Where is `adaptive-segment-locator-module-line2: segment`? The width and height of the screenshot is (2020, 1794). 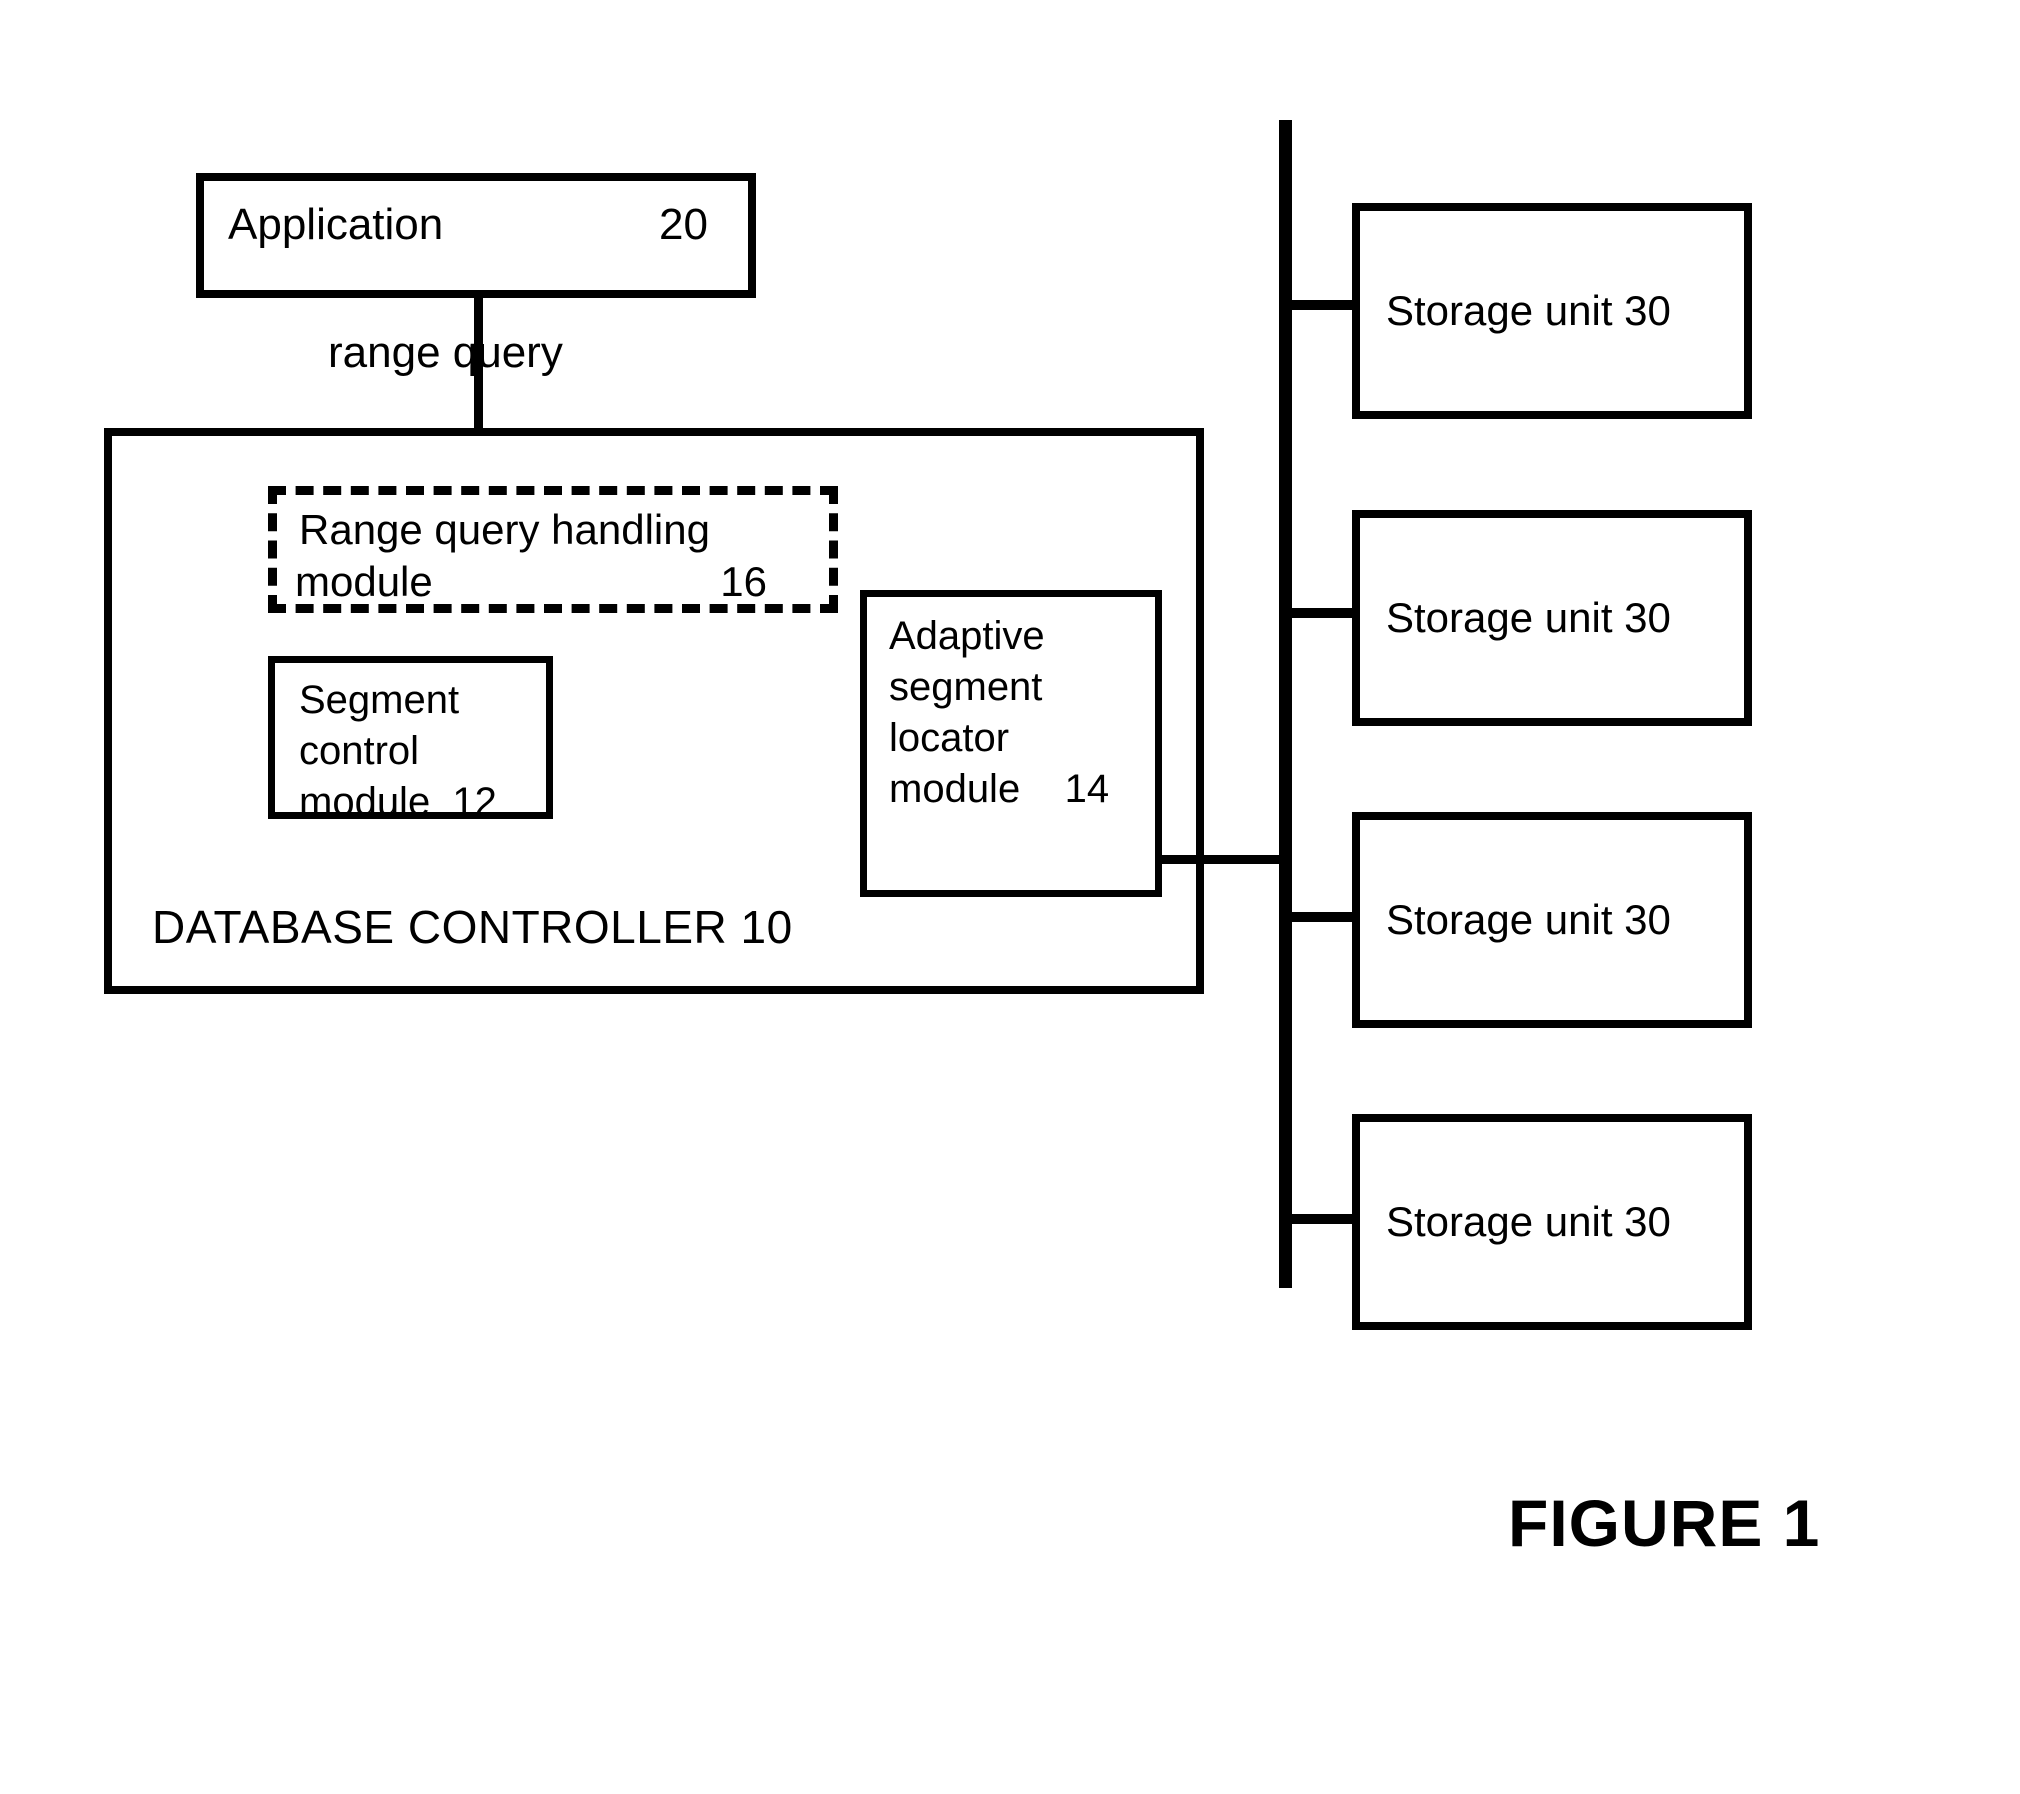
adaptive-segment-locator-module-line2: segment is located at coordinates (966, 687).